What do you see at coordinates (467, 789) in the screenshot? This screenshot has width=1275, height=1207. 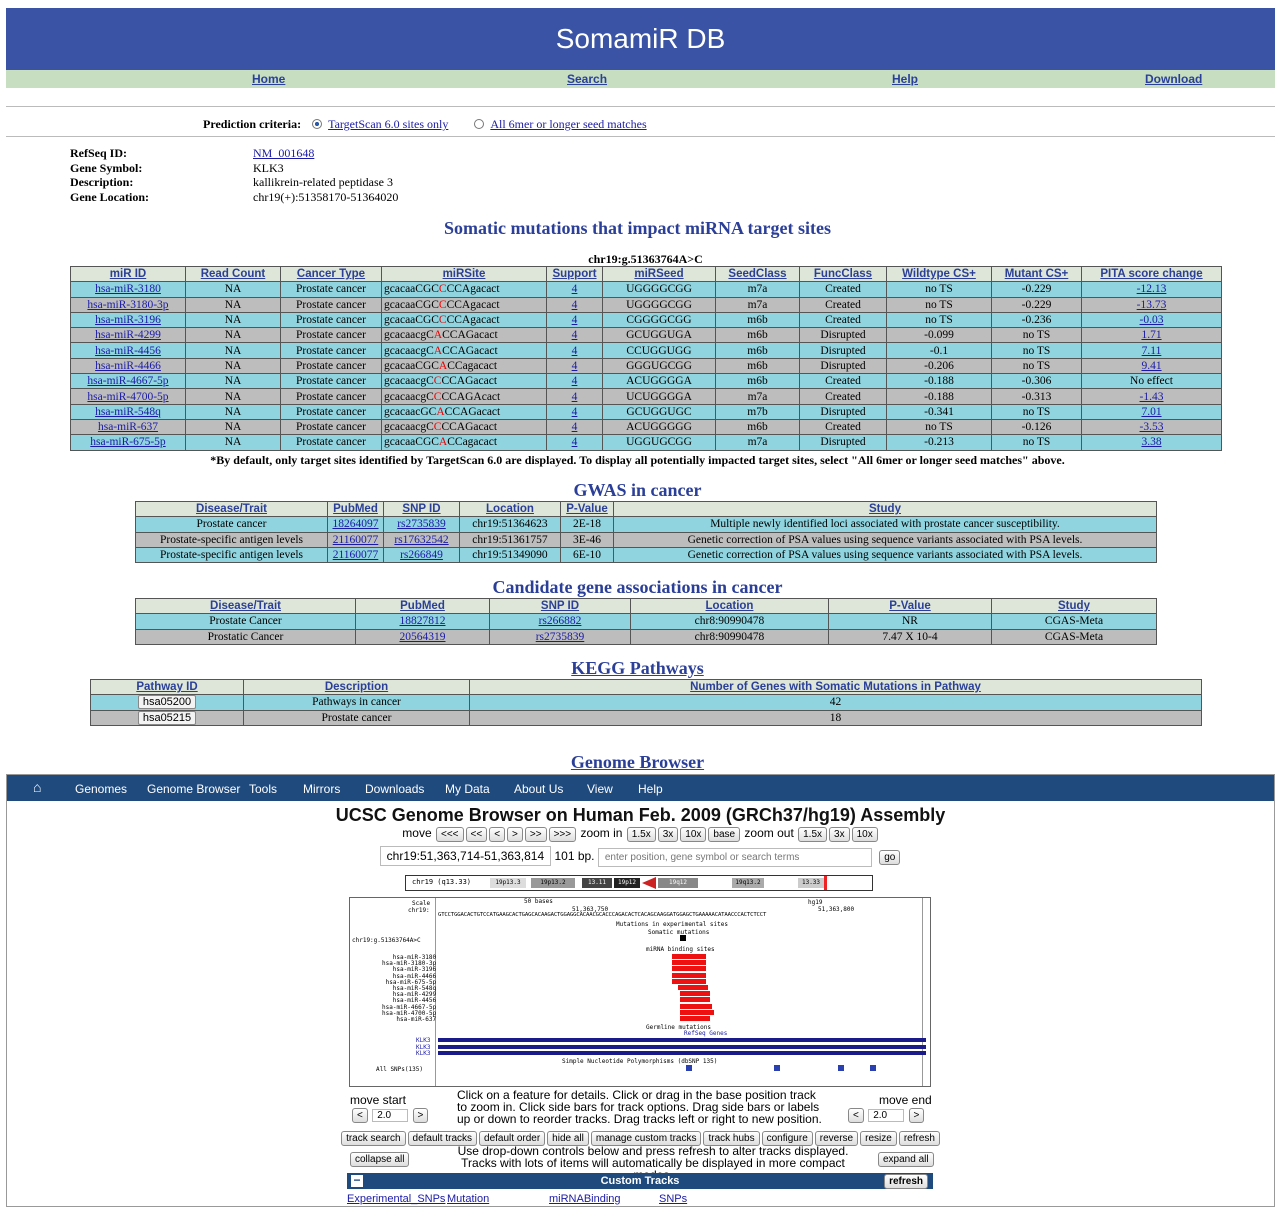 I see `ucsc-nav-my-data: My Data` at bounding box center [467, 789].